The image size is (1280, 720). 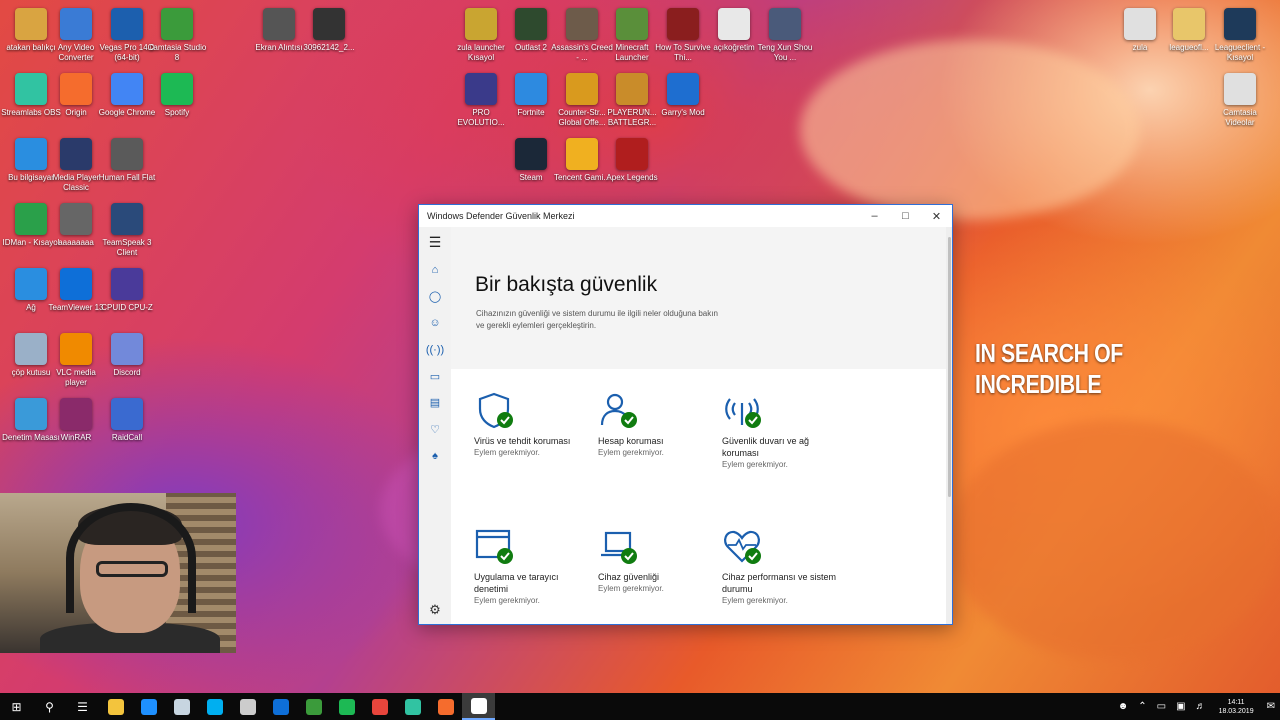 I want to click on clock-date: 18.03.2019, so click(x=1236, y=711).